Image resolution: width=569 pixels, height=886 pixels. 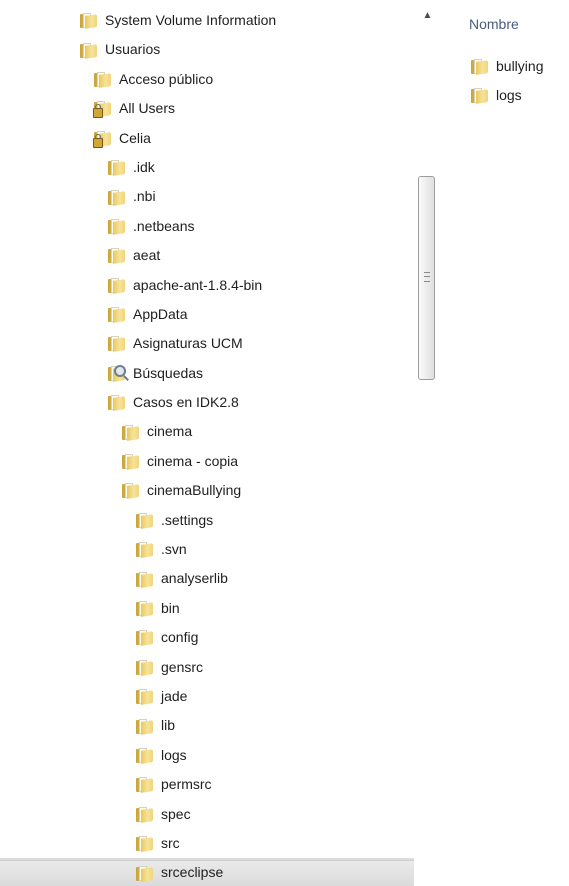 I want to click on tree-item: cinemaBullying, so click(x=220, y=490).